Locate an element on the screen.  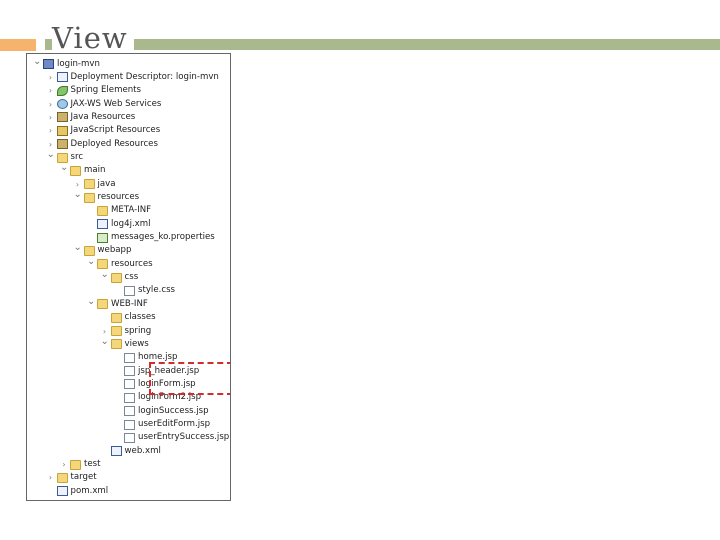
tree-item-label: userEditForm.jsp is located at coordinates (174, 423).